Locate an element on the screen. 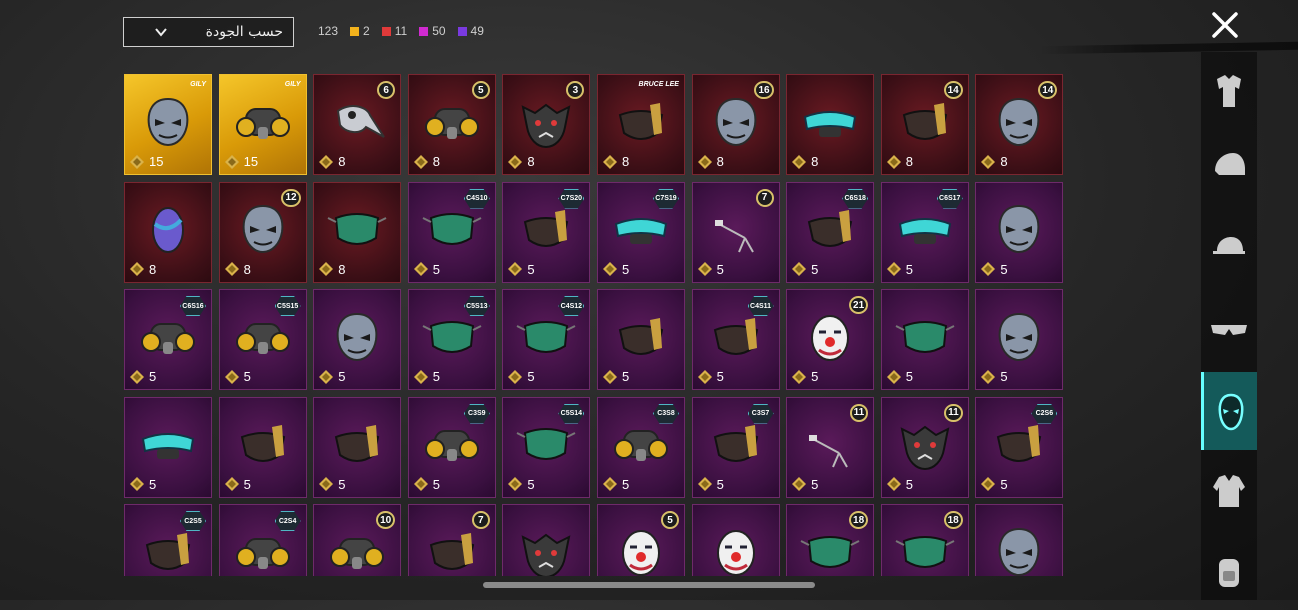 The image size is (1298, 610). level-badge: 18 is located at coordinates (859, 520).